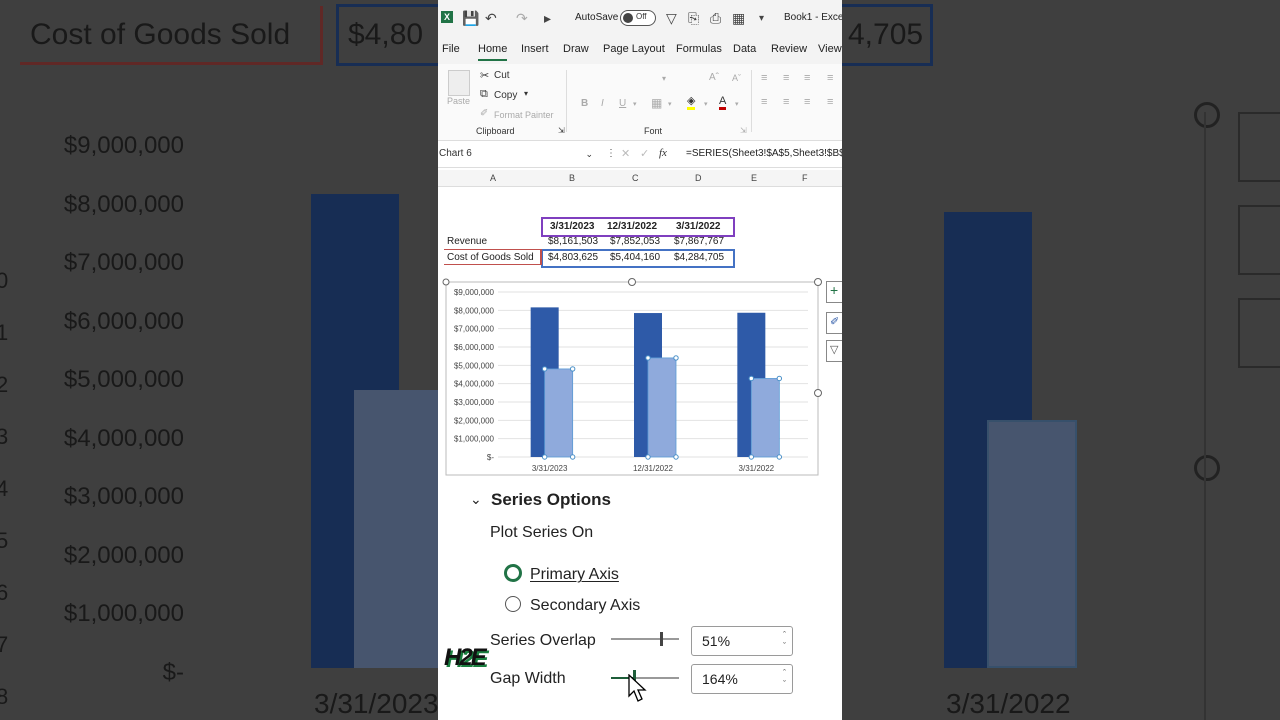 Image resolution: width=1280 pixels, height=720 pixels. Describe the element at coordinates (632, 226) in the screenshot. I see `header-cell-2: 12/31/2022` at that location.